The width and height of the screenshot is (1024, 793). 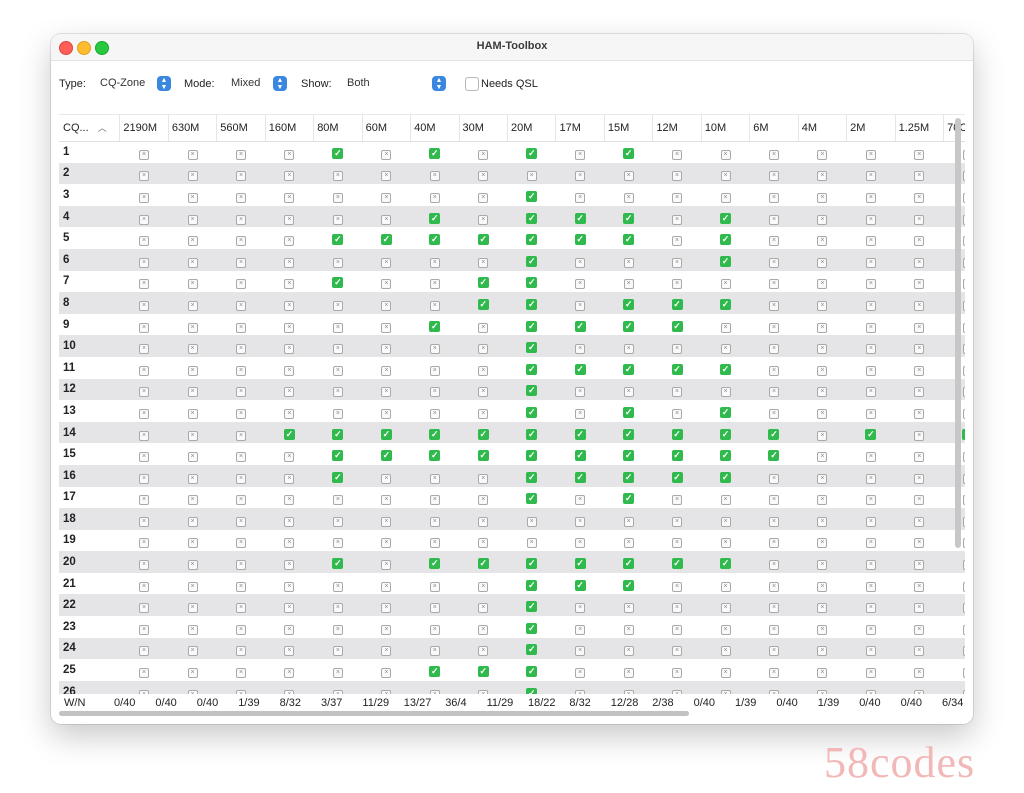 What do you see at coordinates (532, 128) in the screenshot?
I see `column-header-band: 20M` at bounding box center [532, 128].